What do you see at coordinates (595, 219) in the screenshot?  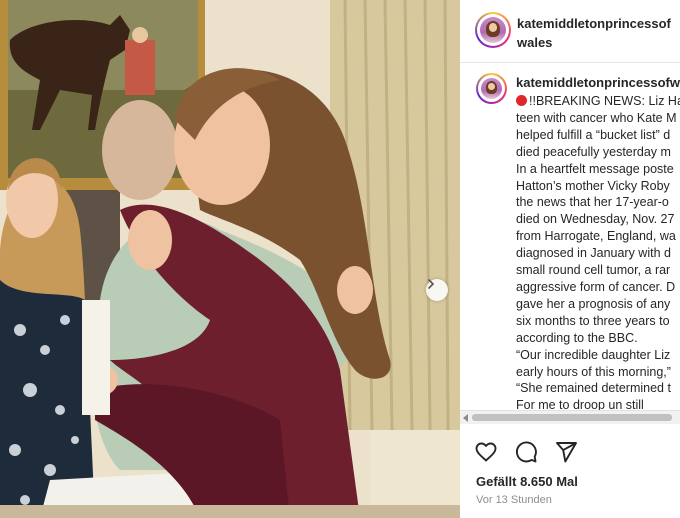 I see `caption-line: died on Wednesday, Nov. 27` at bounding box center [595, 219].